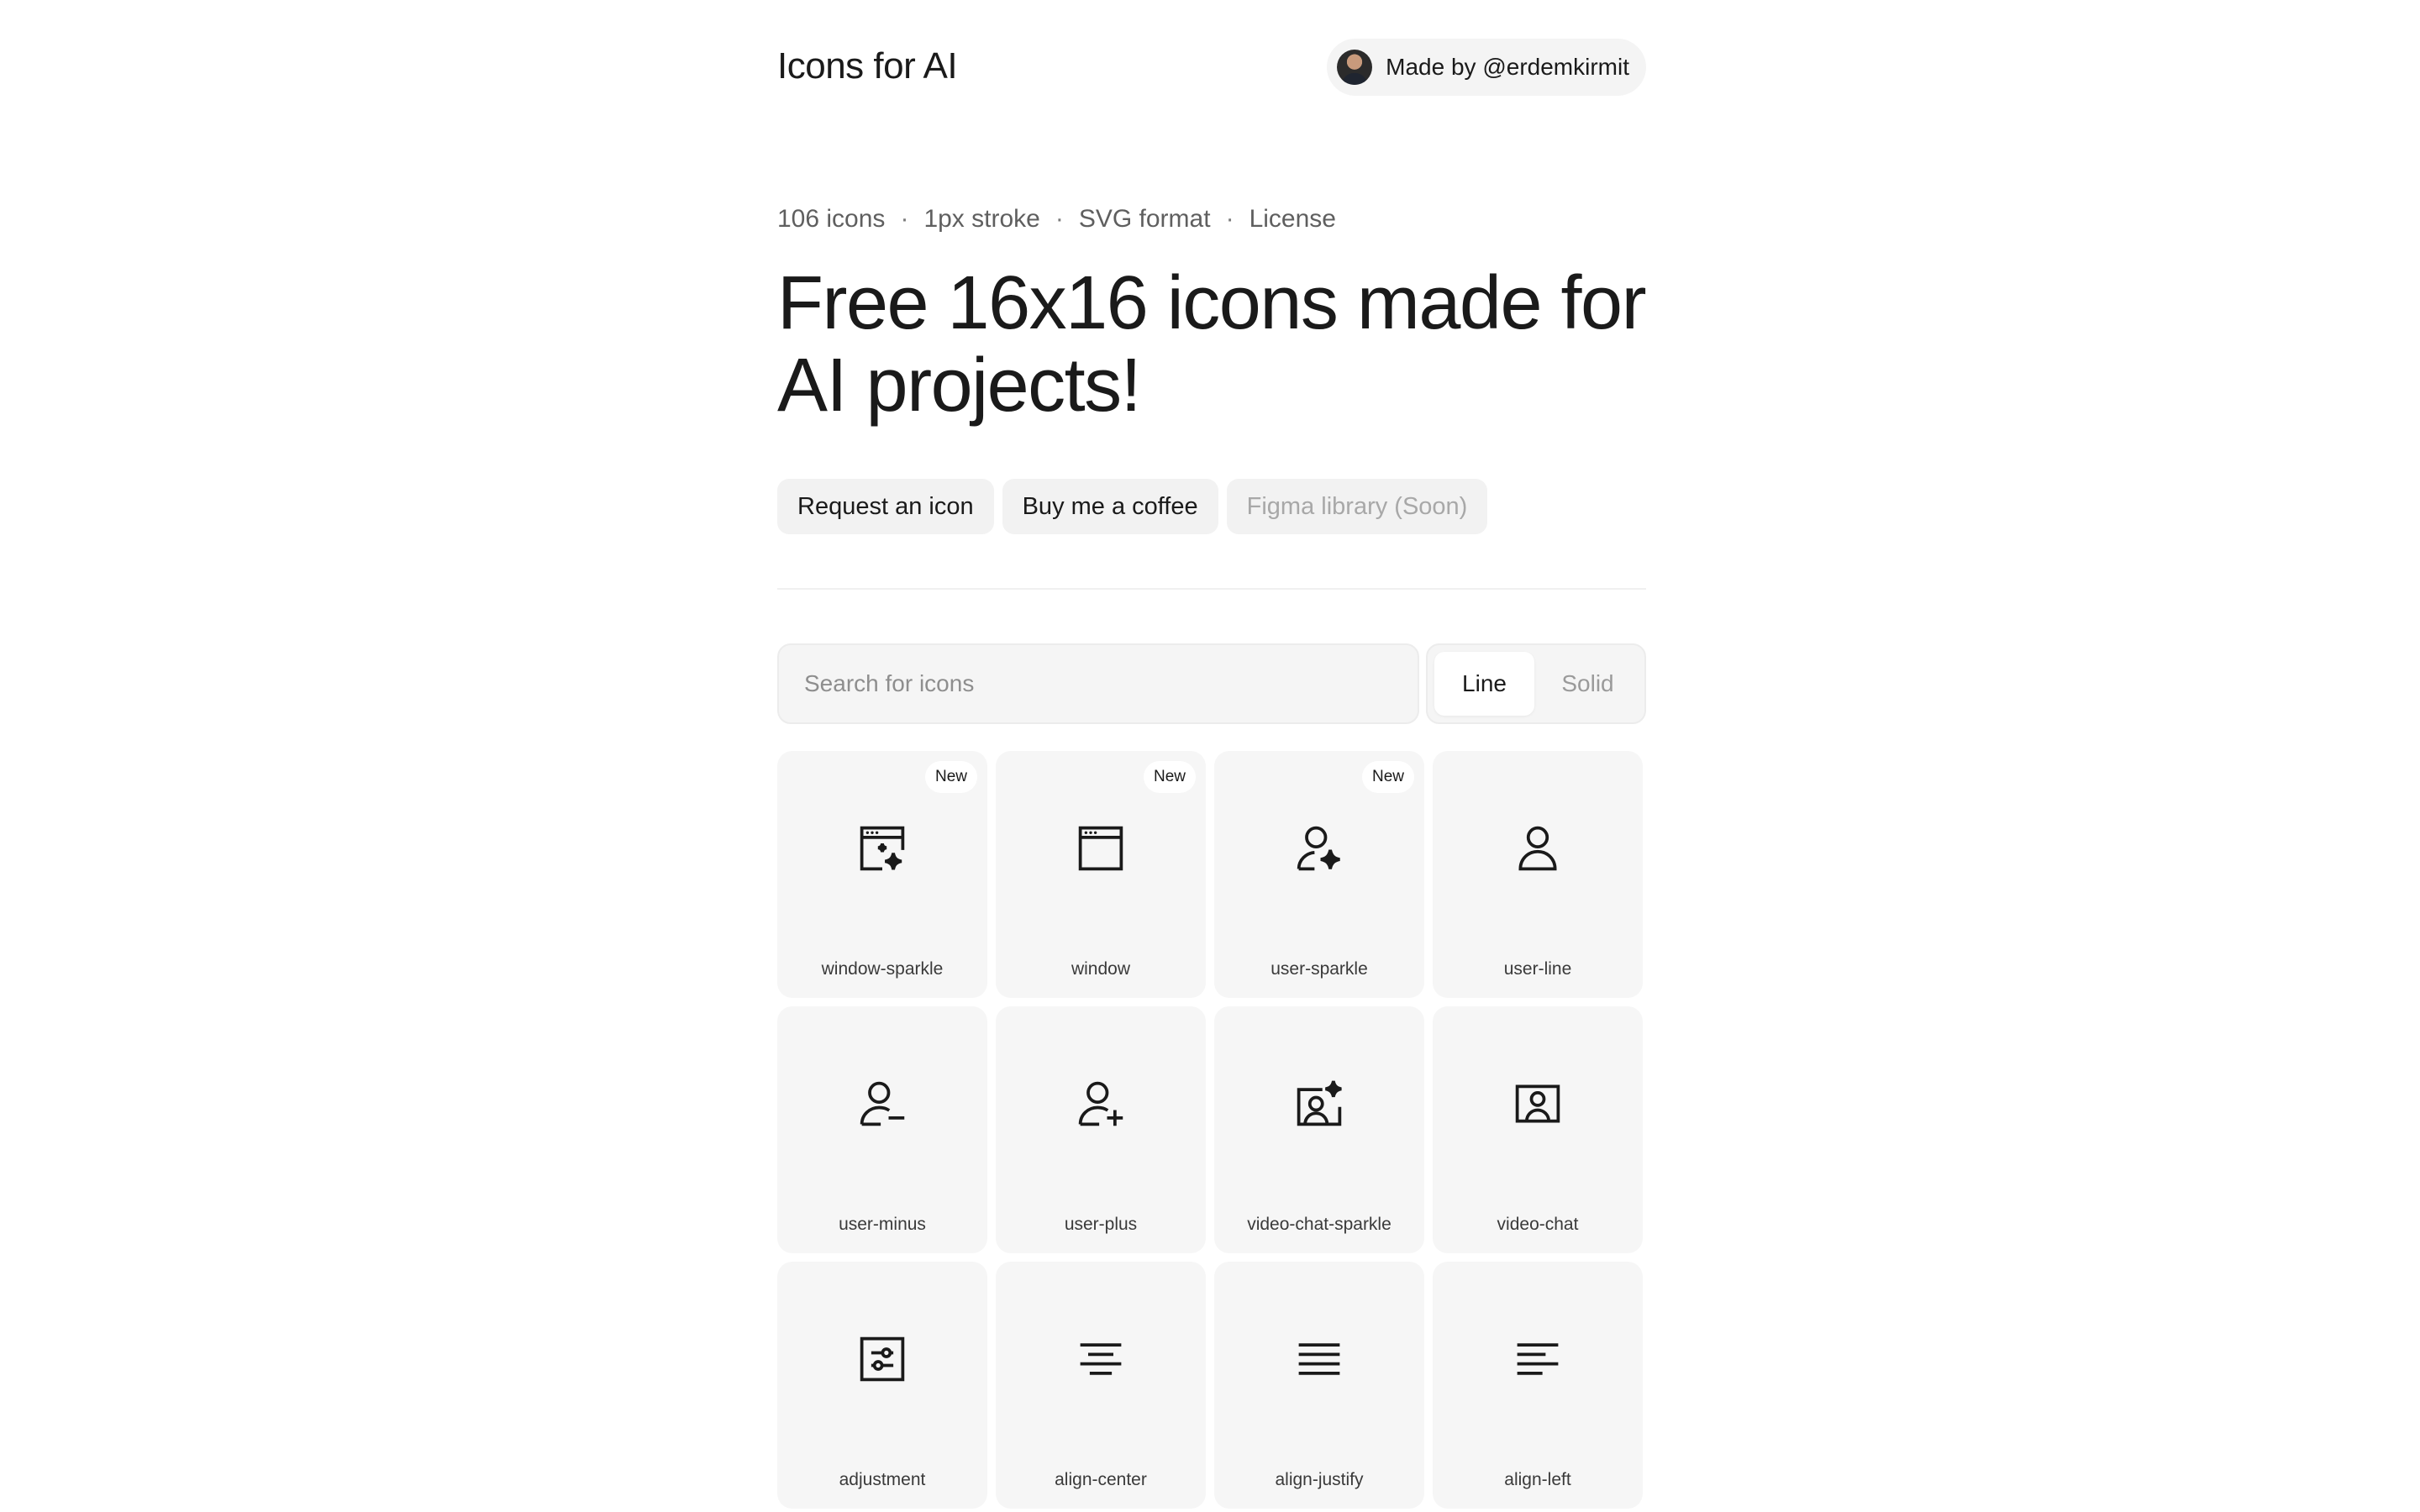  Describe the element at coordinates (1211, 67) in the screenshot. I see `site-header: Icons for AI Made by @erdemkirmit` at that location.